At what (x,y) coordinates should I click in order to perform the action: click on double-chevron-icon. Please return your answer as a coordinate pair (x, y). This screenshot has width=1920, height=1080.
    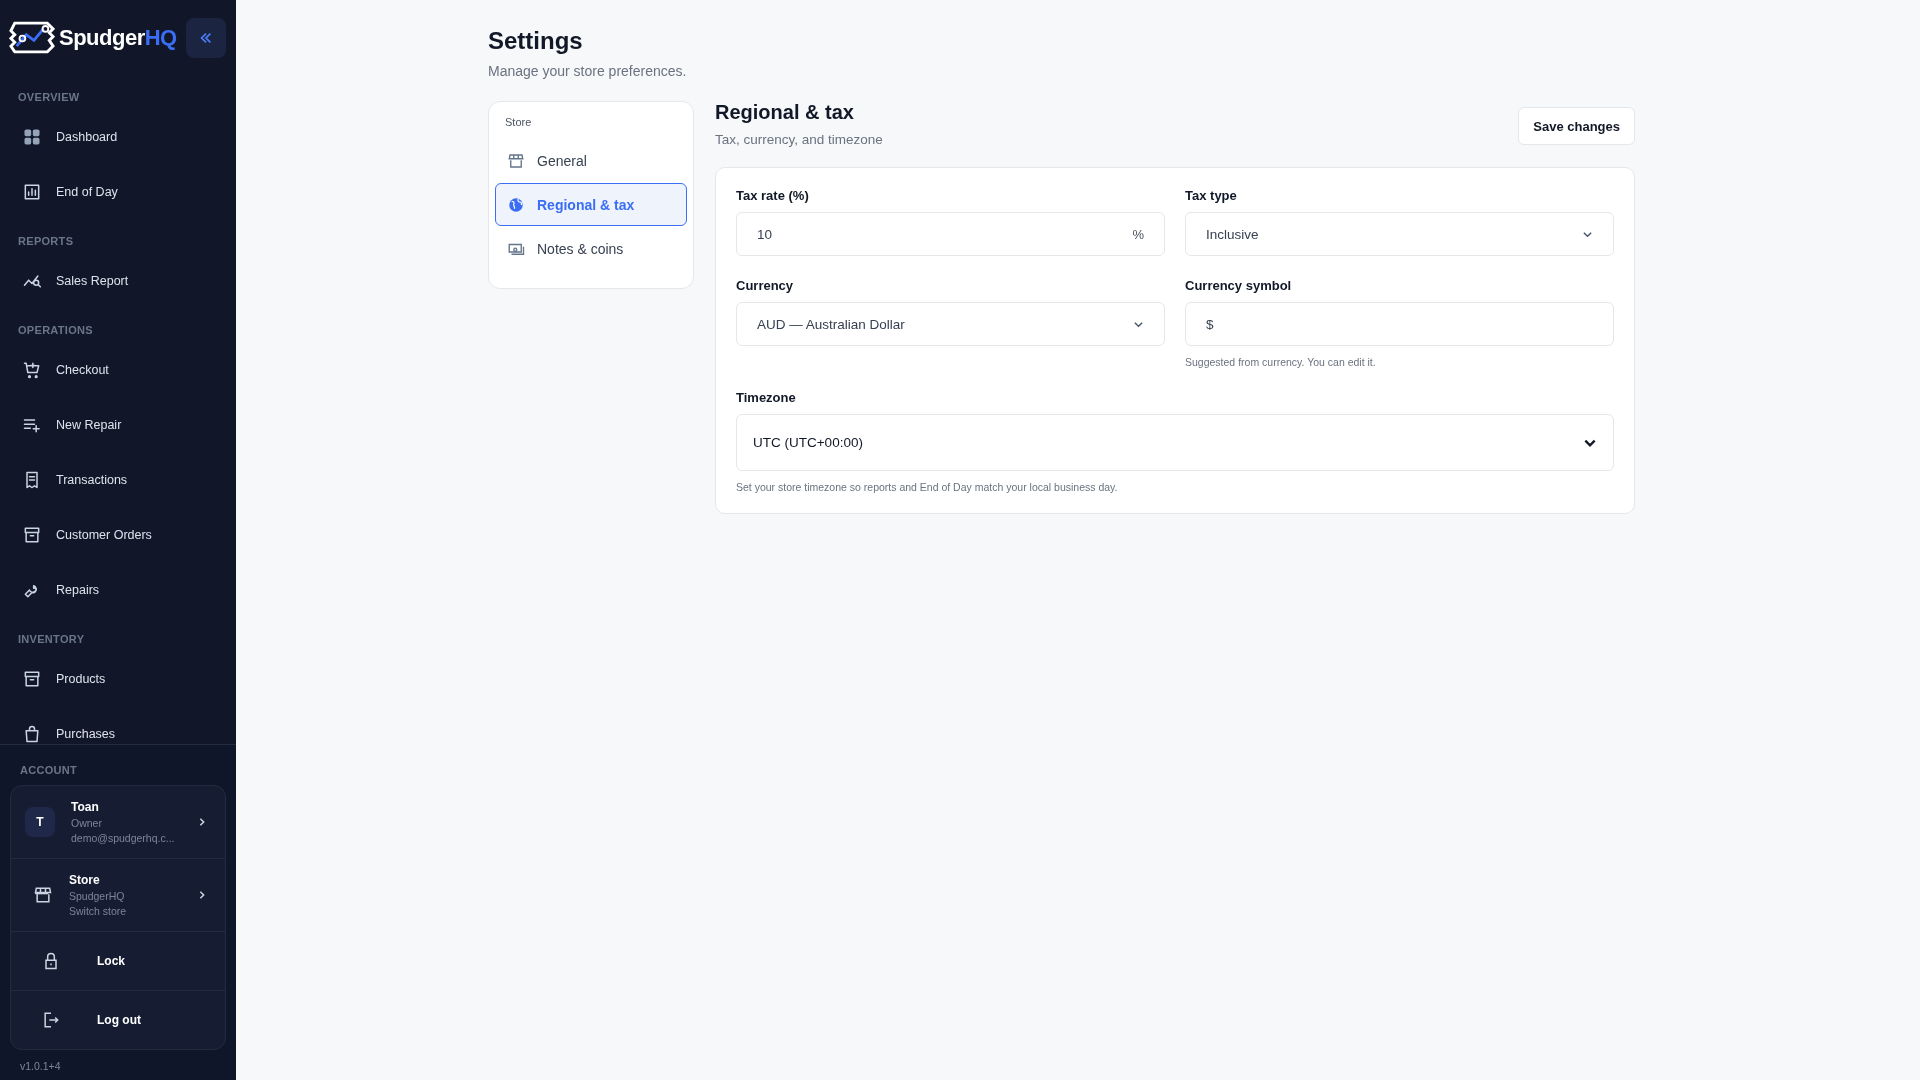
    Looking at the image, I should click on (206, 37).